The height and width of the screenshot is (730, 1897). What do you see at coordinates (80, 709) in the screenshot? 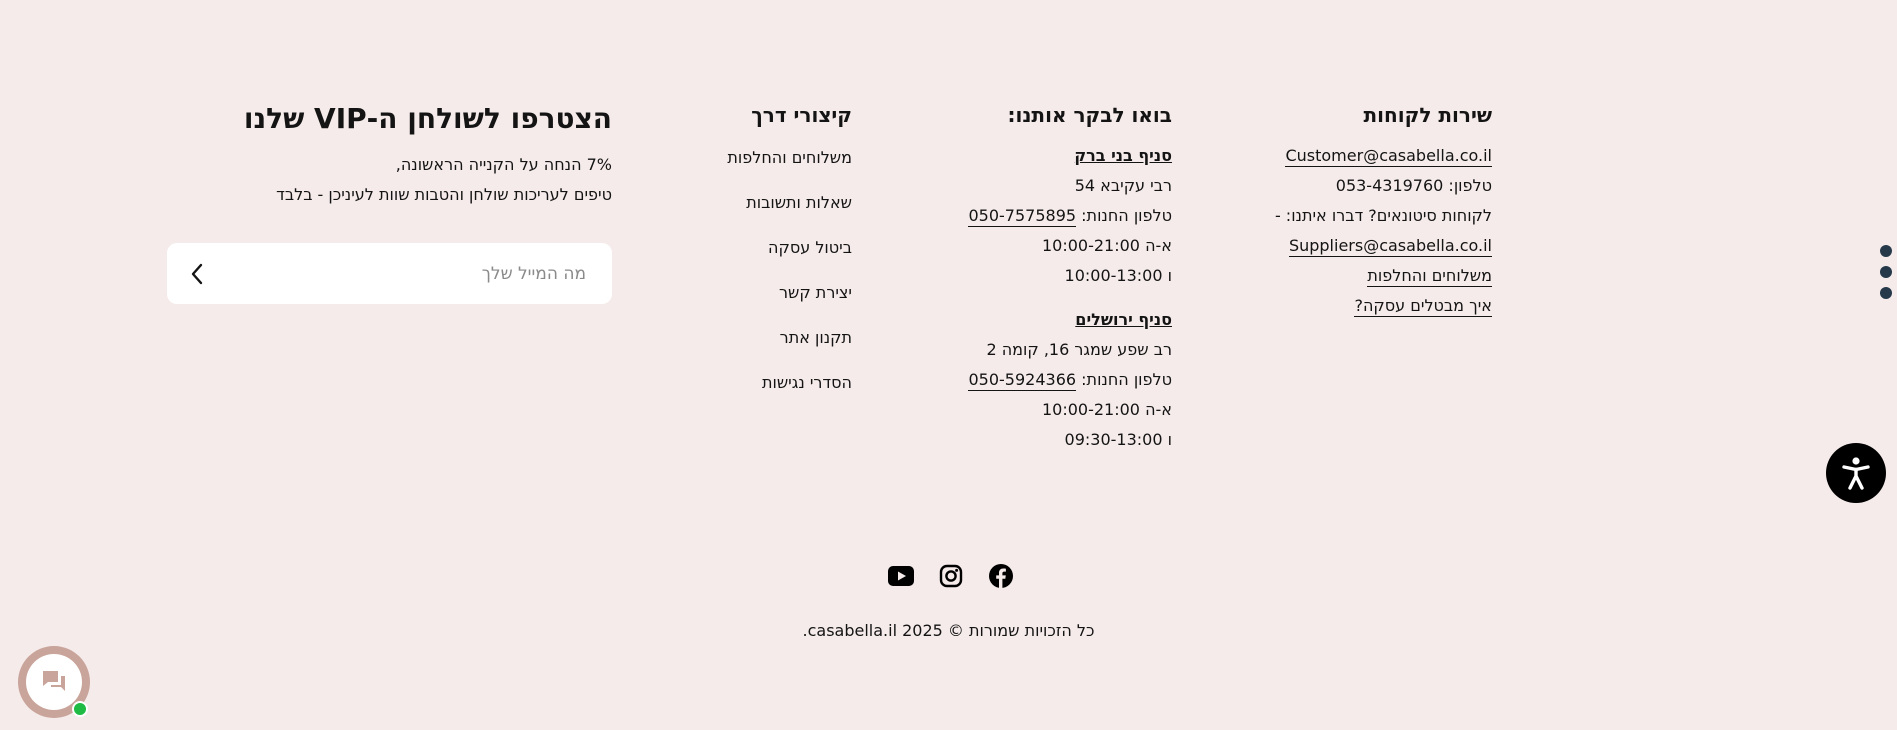
I see `online-status-dot` at bounding box center [80, 709].